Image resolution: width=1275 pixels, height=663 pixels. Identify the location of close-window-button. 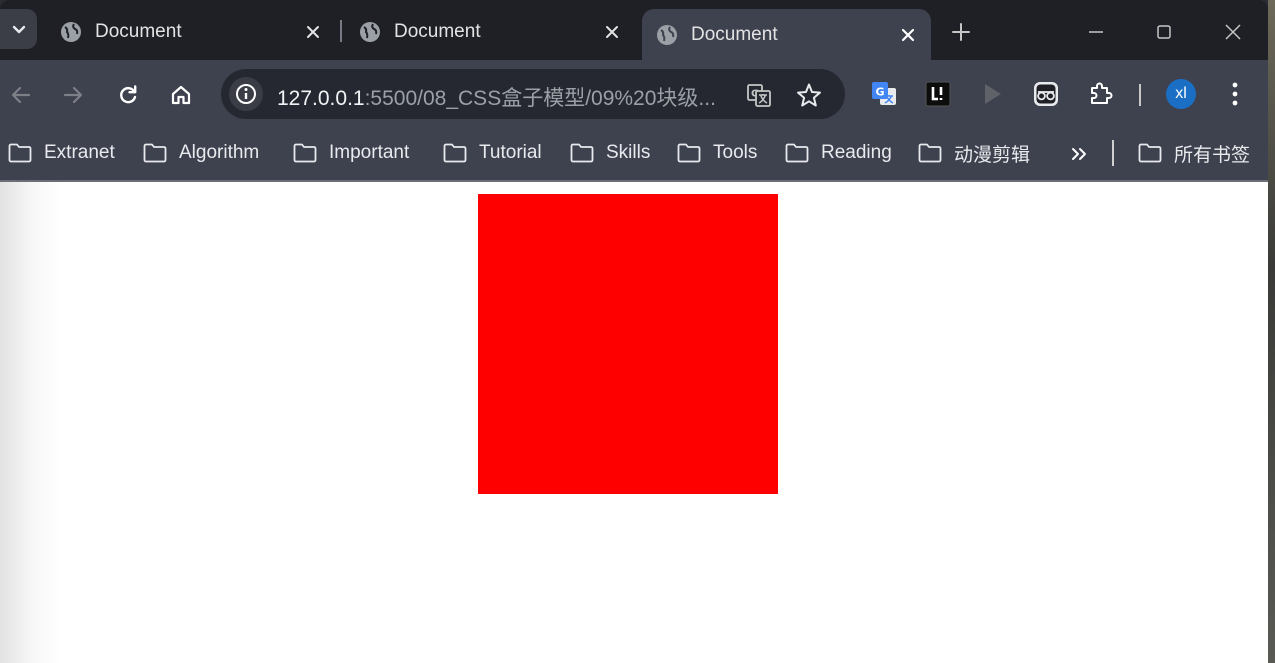
(1233, 32).